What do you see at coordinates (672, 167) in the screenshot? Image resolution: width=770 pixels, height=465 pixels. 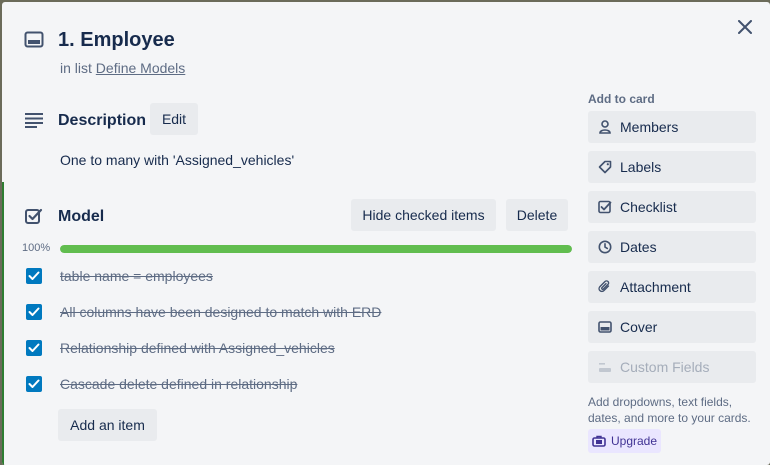 I see `labels-button: Labels` at bounding box center [672, 167].